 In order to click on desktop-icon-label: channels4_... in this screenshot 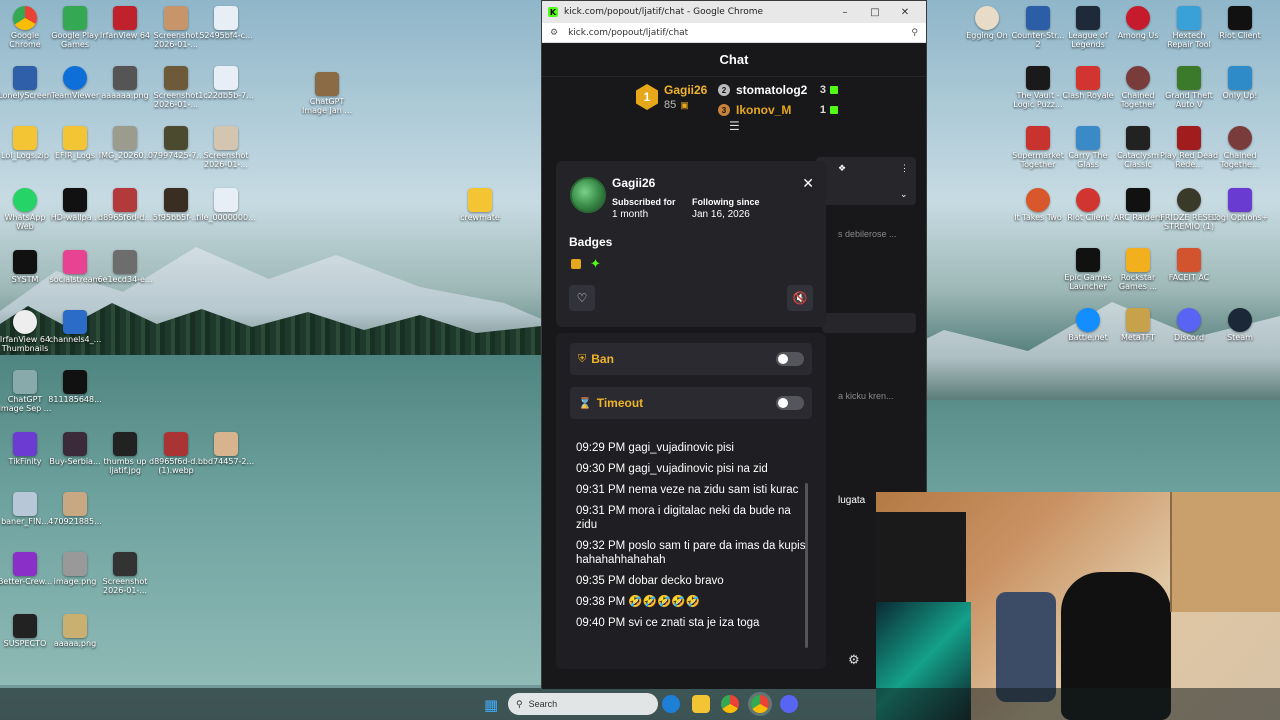, I will do `click(75, 339)`.